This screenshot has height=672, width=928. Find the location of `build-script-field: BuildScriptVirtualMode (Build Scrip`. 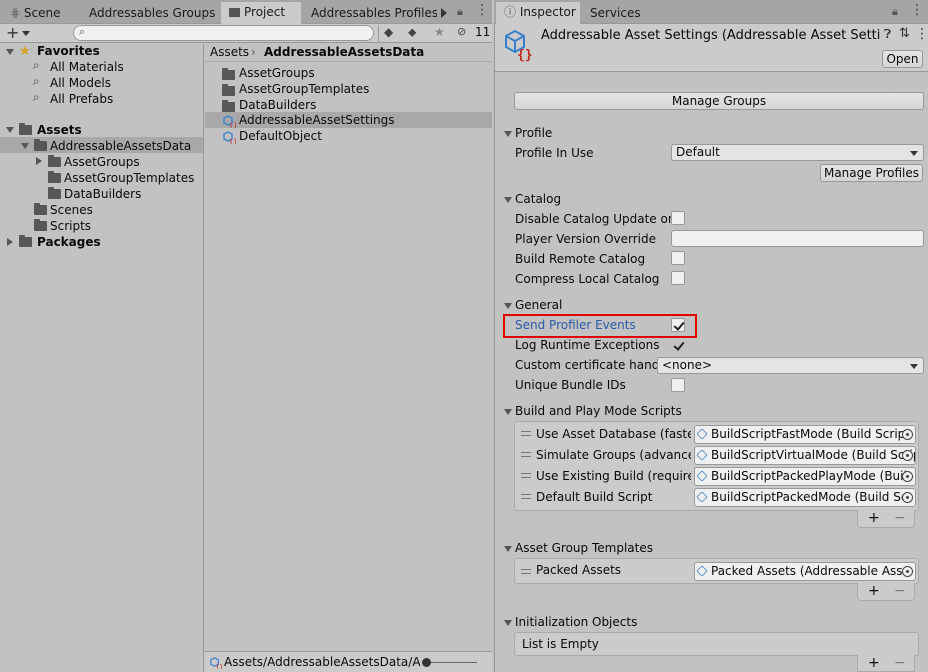

build-script-field: BuildScriptVirtualMode (Build Scrip is located at coordinates (805, 455).